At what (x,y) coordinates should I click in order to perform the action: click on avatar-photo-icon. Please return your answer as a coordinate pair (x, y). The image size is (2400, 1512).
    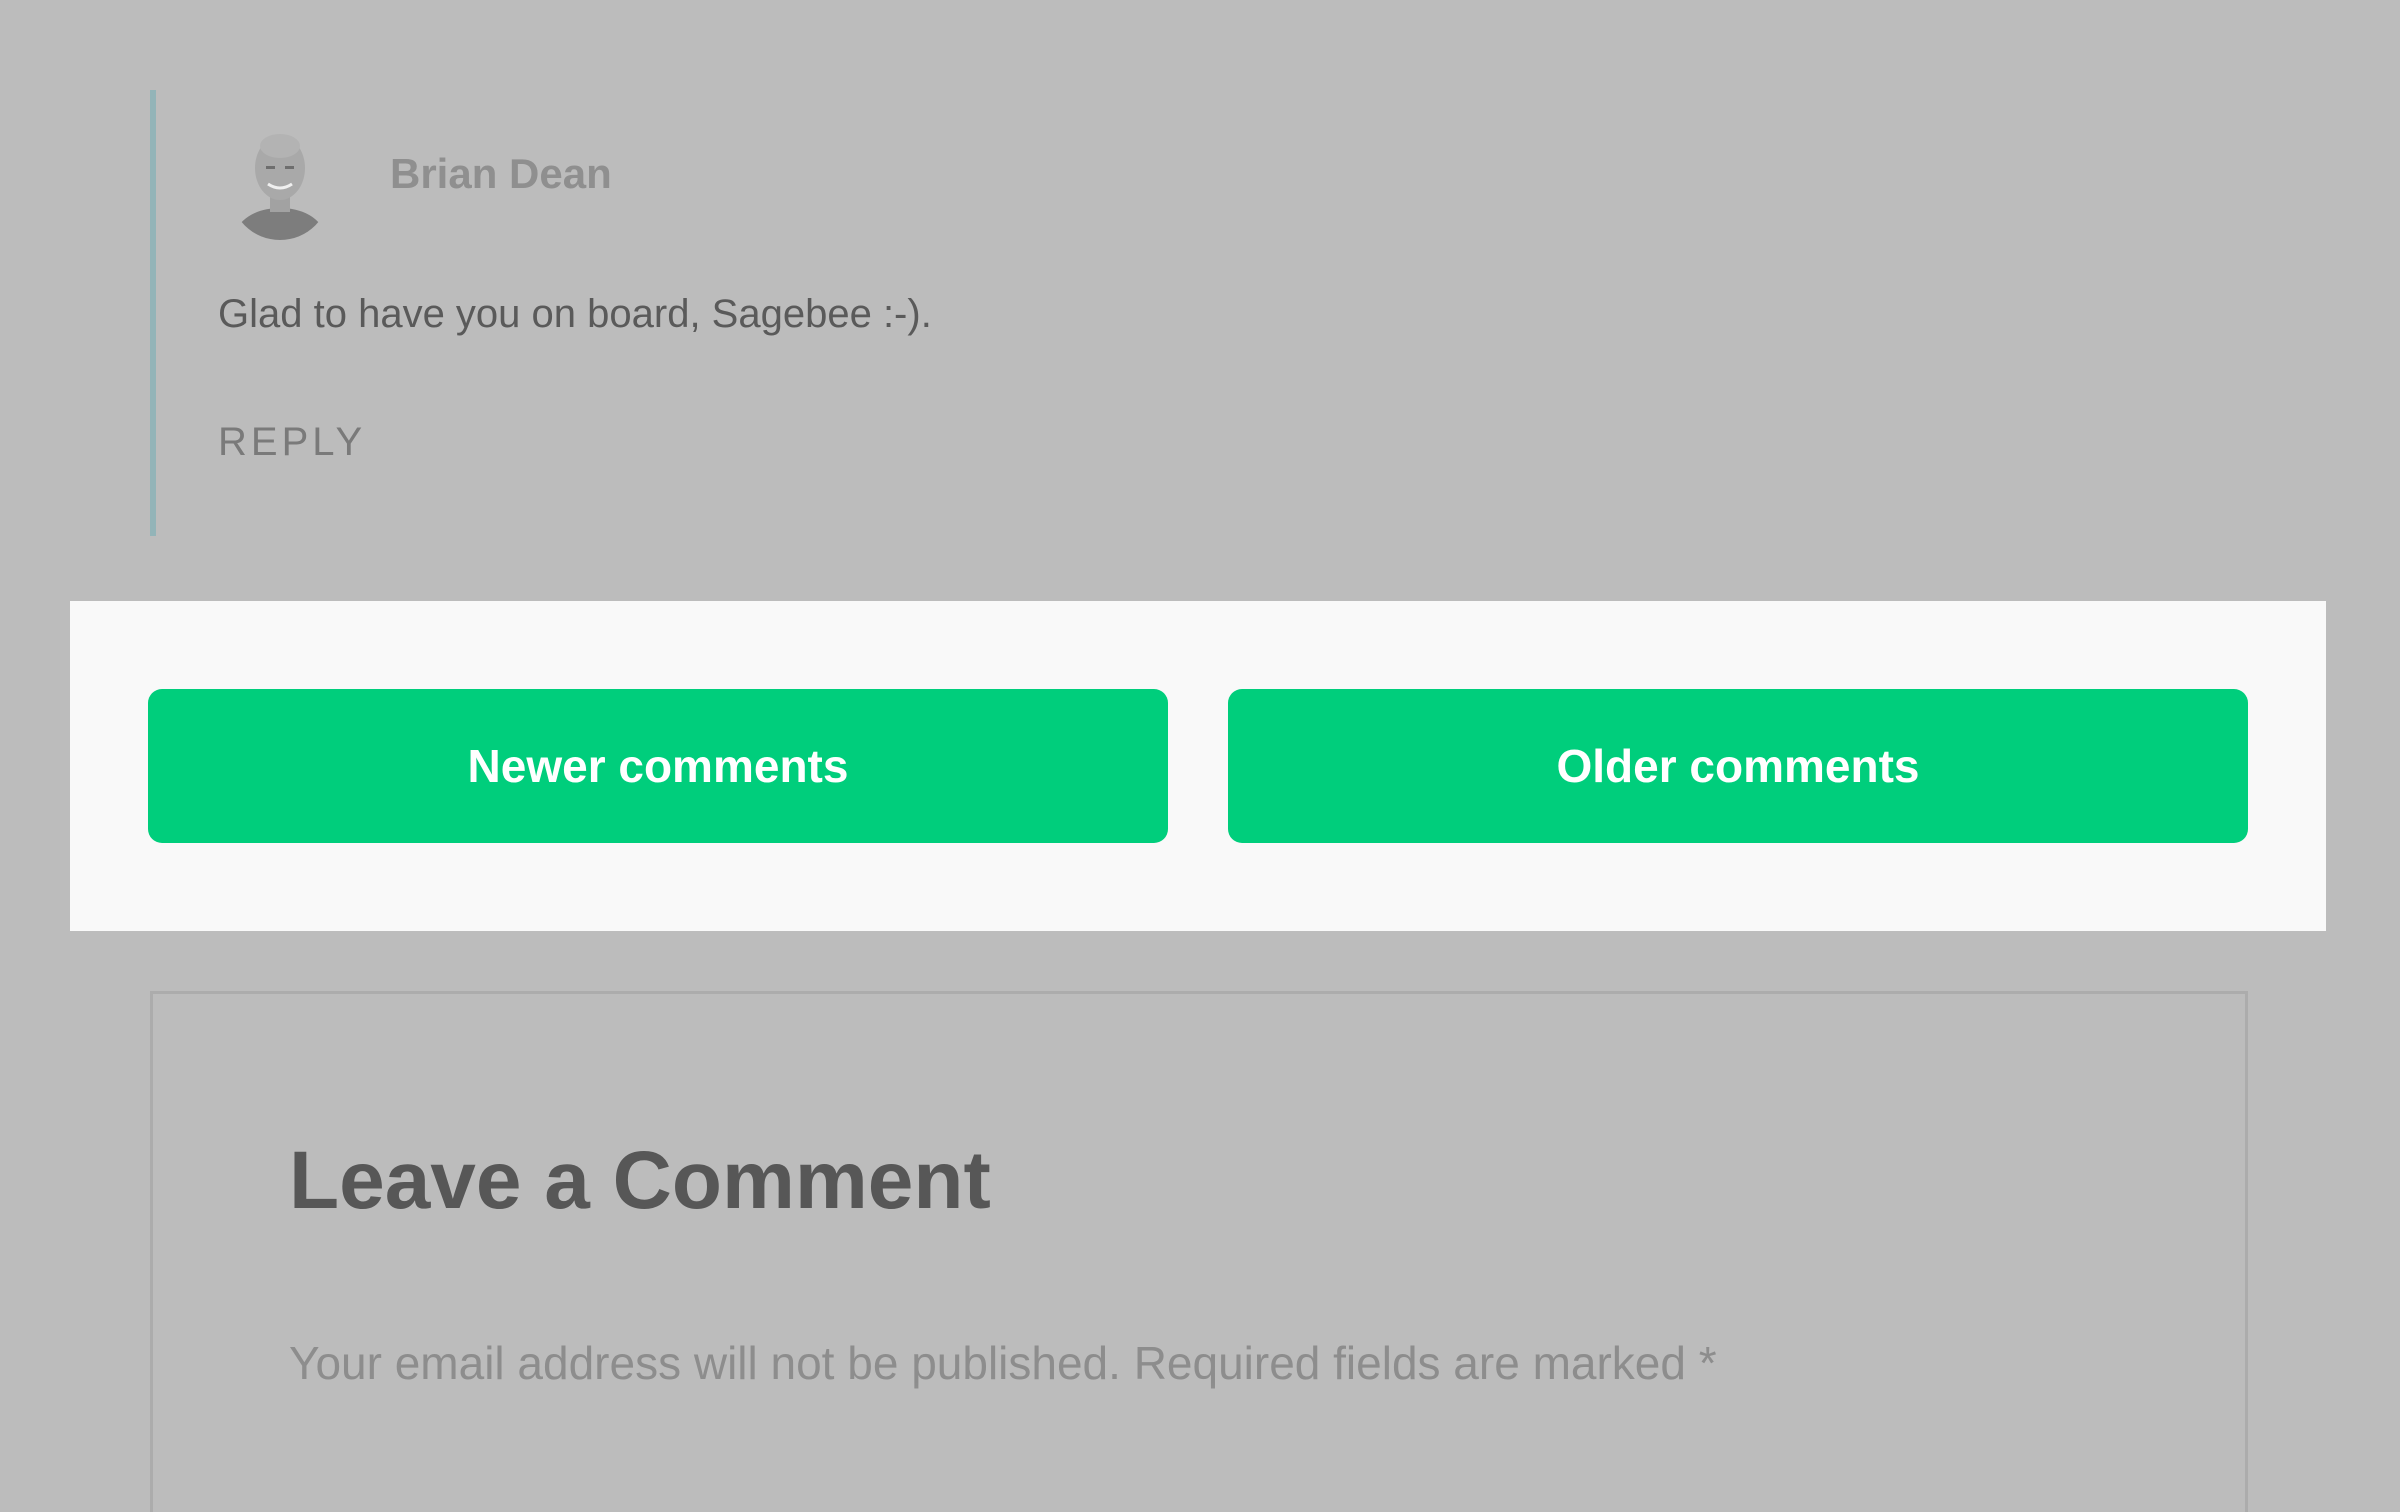
    Looking at the image, I should click on (280, 180).